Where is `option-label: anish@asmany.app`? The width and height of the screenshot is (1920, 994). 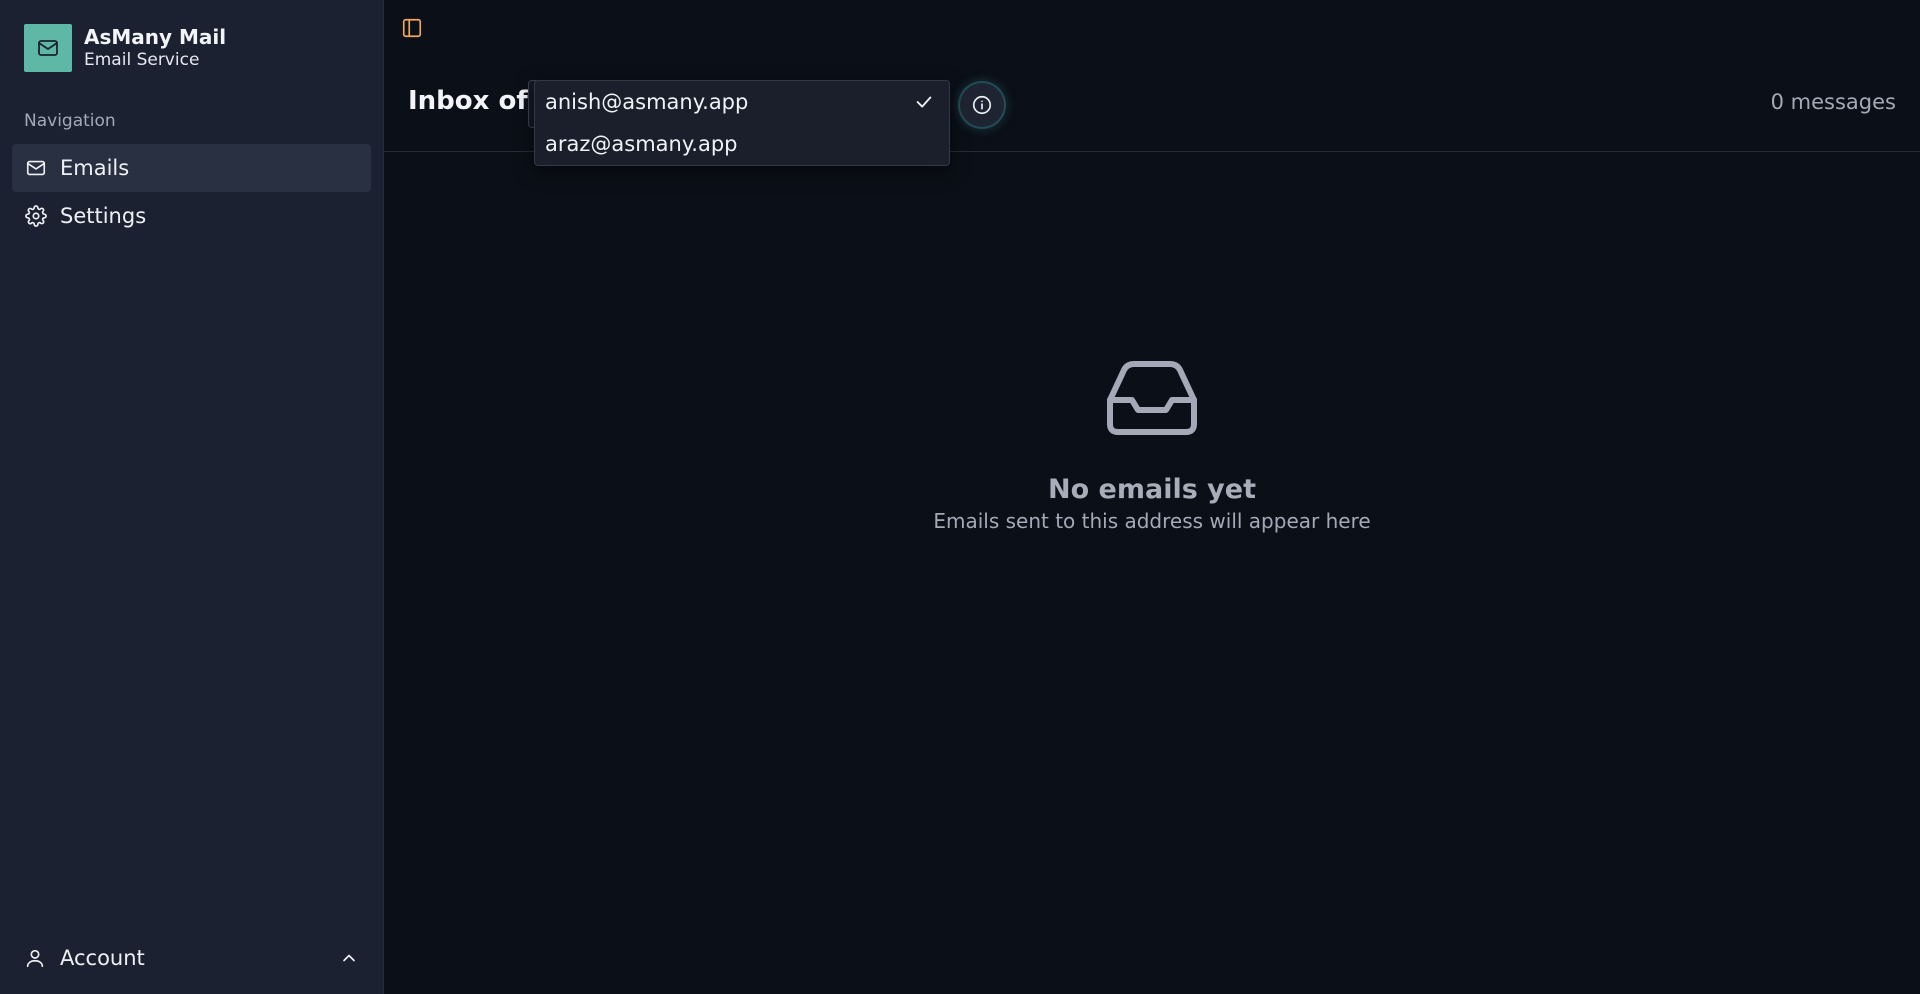 option-label: anish@asmany.app is located at coordinates (647, 102).